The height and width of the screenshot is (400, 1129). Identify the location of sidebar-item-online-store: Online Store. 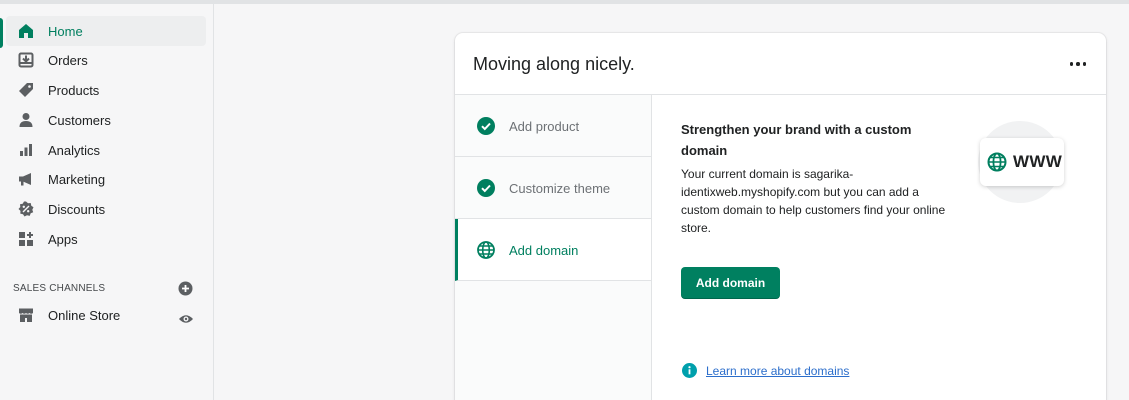
(106, 315).